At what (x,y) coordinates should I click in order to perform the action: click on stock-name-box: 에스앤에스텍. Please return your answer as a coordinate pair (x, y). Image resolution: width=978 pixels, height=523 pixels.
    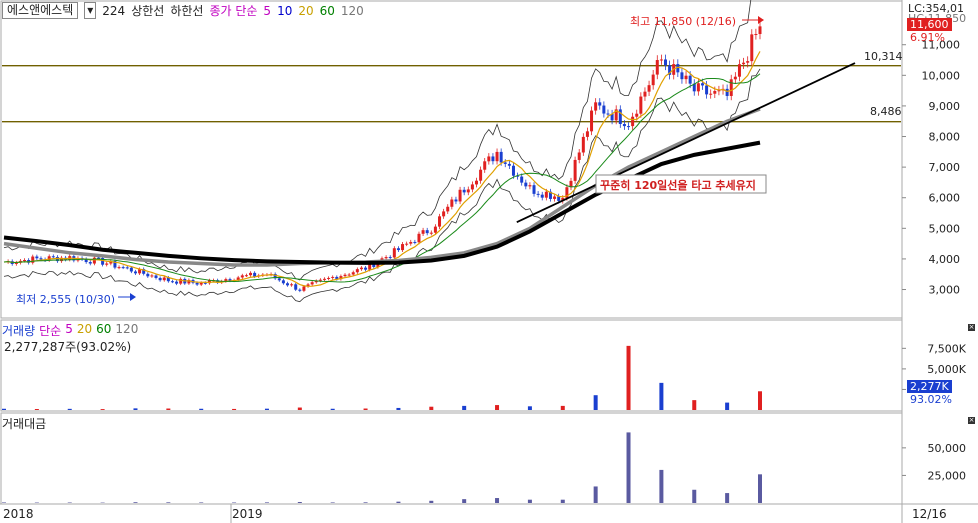
    Looking at the image, I should click on (40, 10).